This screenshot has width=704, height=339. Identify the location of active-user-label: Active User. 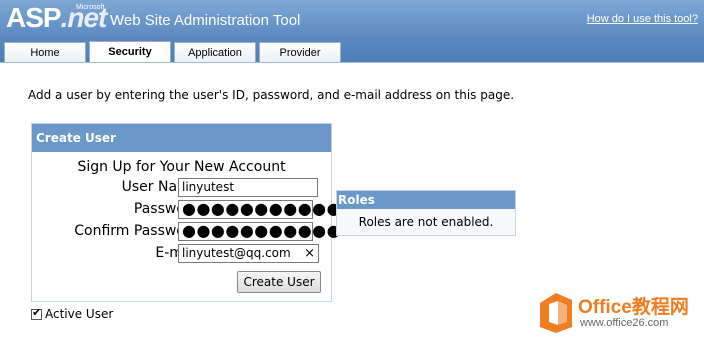
(79, 314).